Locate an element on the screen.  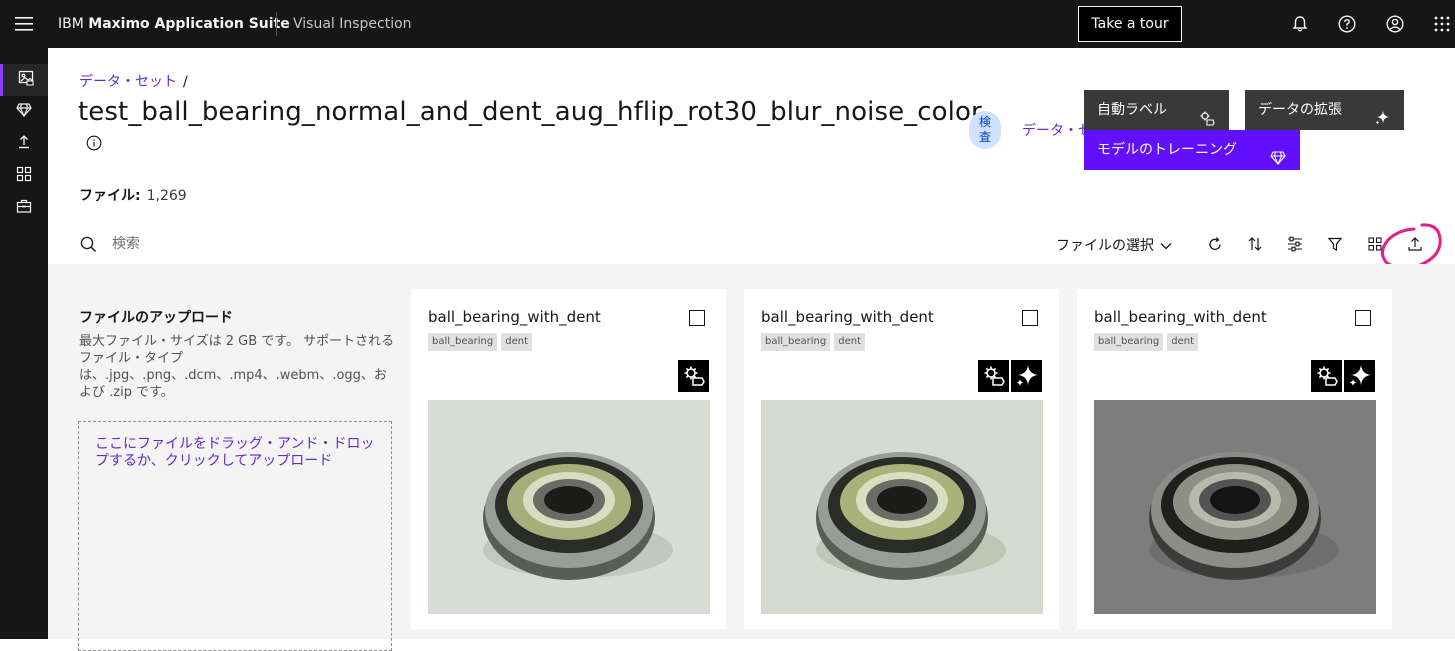
breadcrumb-datasets-link: データ・セット is located at coordinates (128, 82).